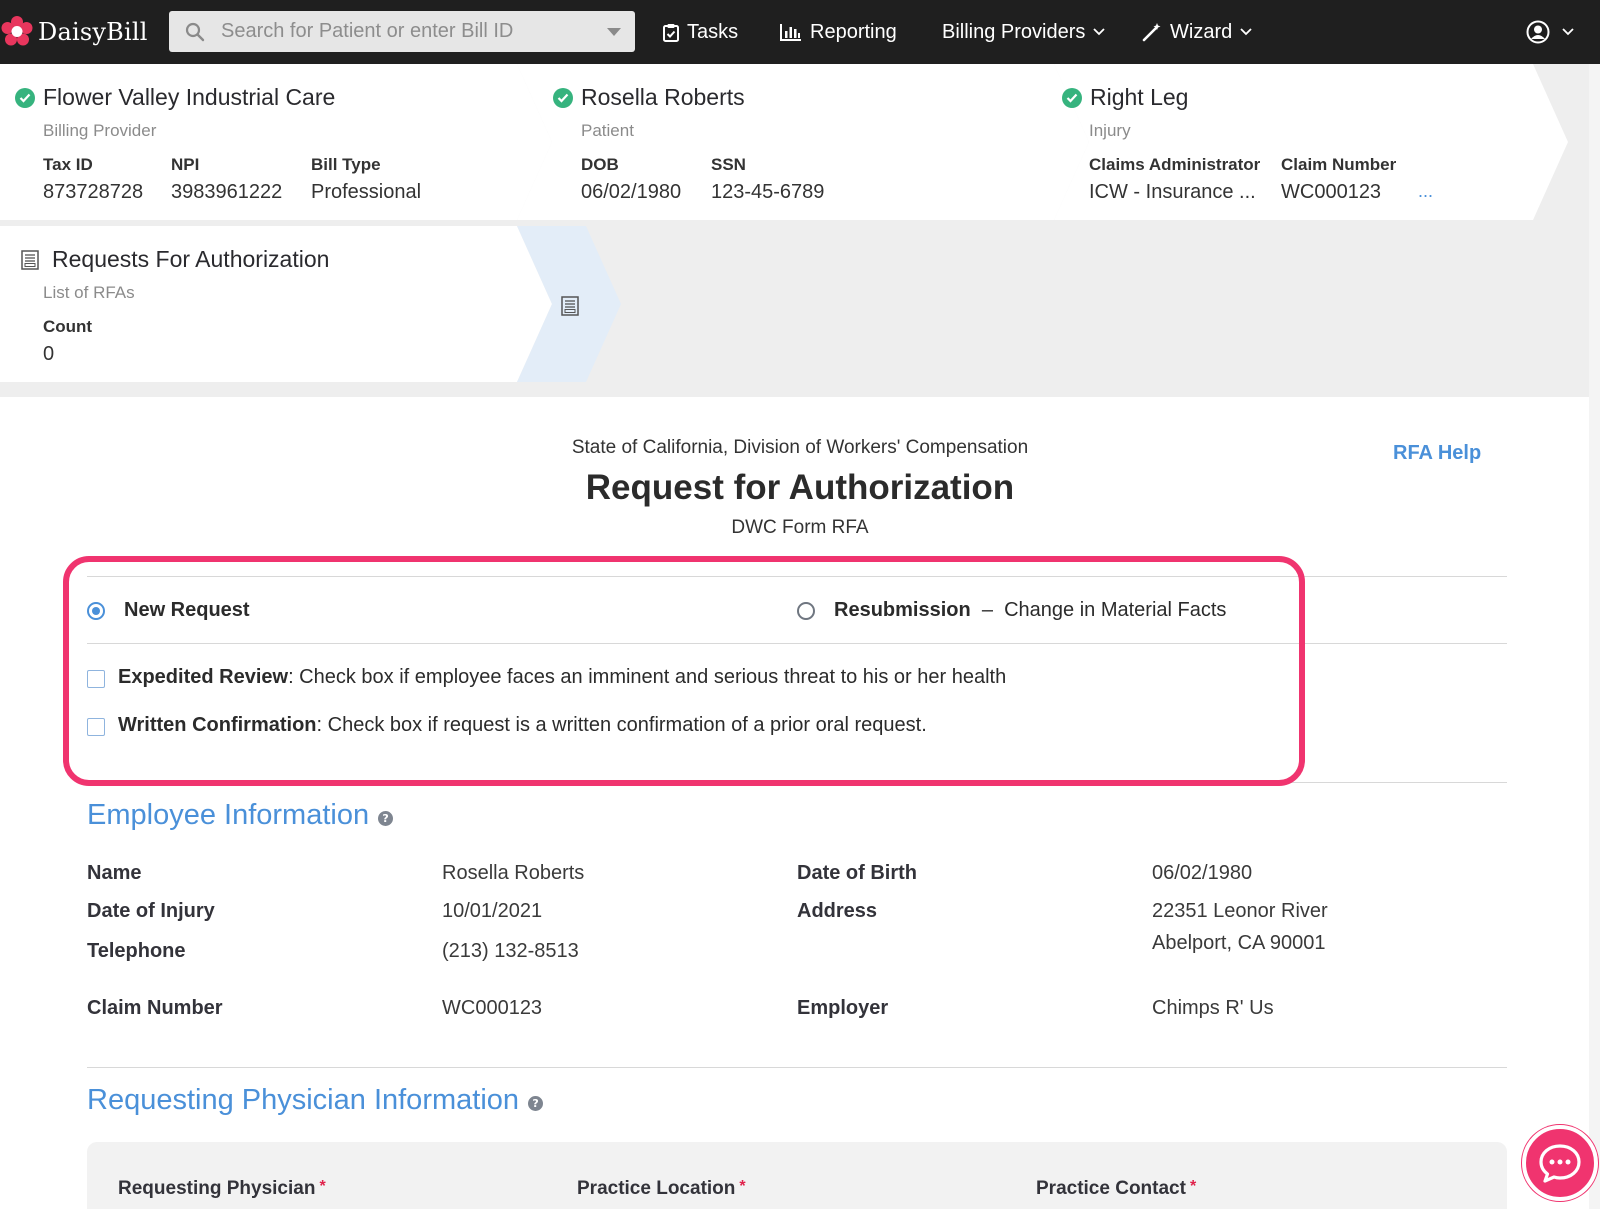  What do you see at coordinates (790, 32) in the screenshot?
I see `bar-chart-icon` at bounding box center [790, 32].